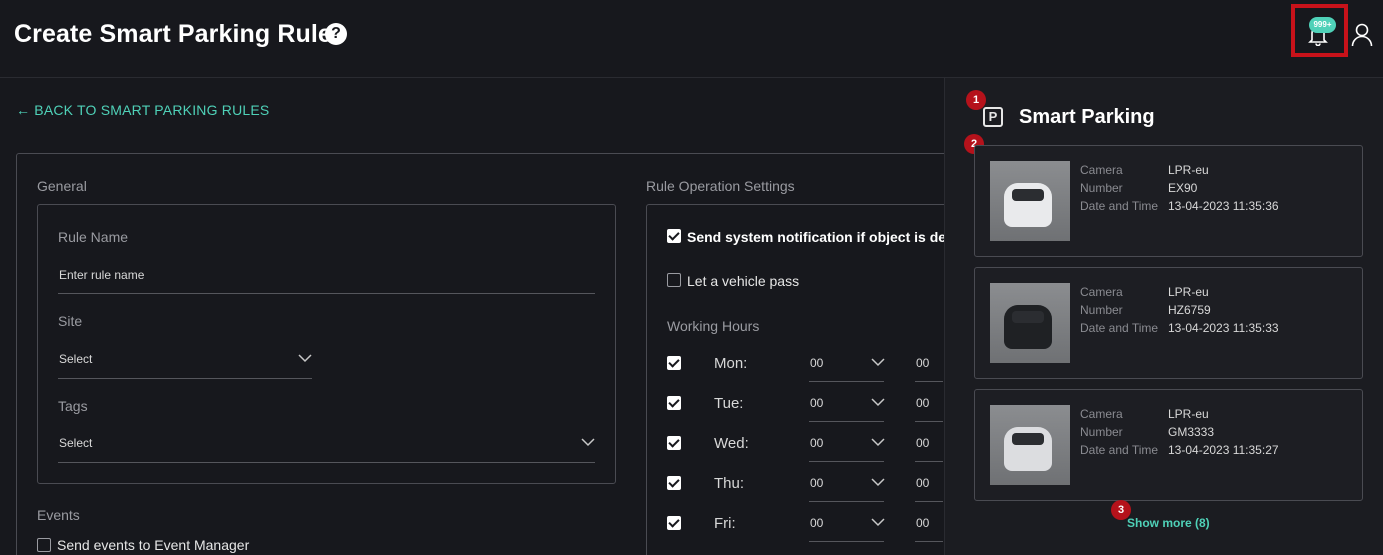  What do you see at coordinates (185, 378) in the screenshot?
I see `site-underline` at bounding box center [185, 378].